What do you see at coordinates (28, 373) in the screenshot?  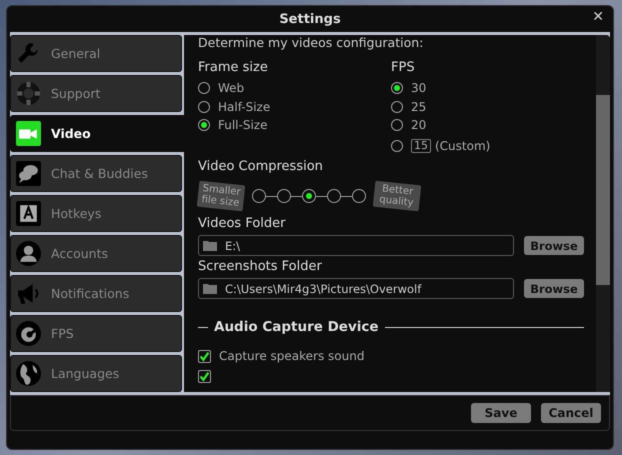 I see `globe-icon` at bounding box center [28, 373].